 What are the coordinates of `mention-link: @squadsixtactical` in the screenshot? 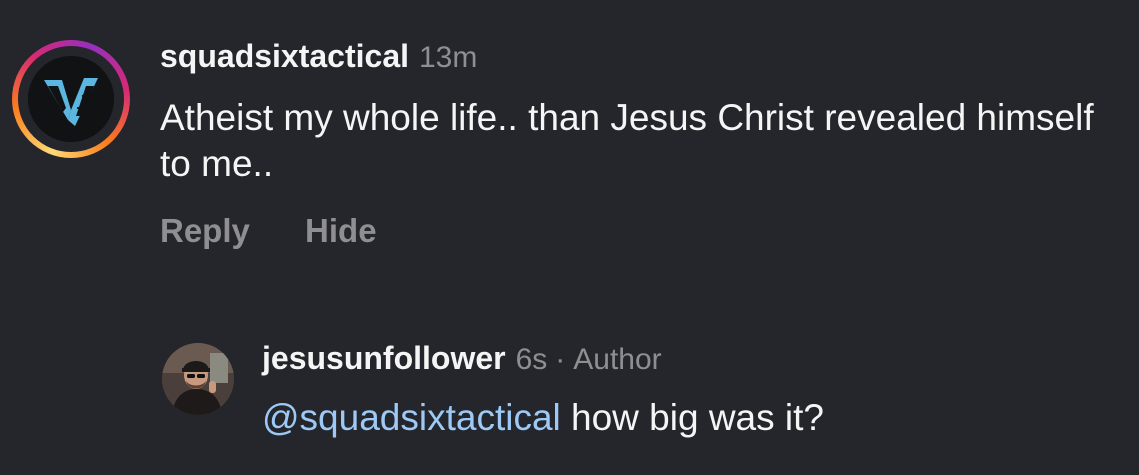 It's located at (411, 417).